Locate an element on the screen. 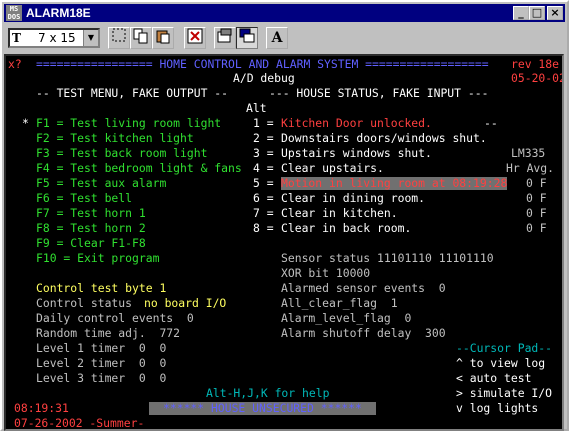 This screenshot has width=569, height=431. toolbar: T 7 x 15 ▼ A is located at coordinates (284, 38).